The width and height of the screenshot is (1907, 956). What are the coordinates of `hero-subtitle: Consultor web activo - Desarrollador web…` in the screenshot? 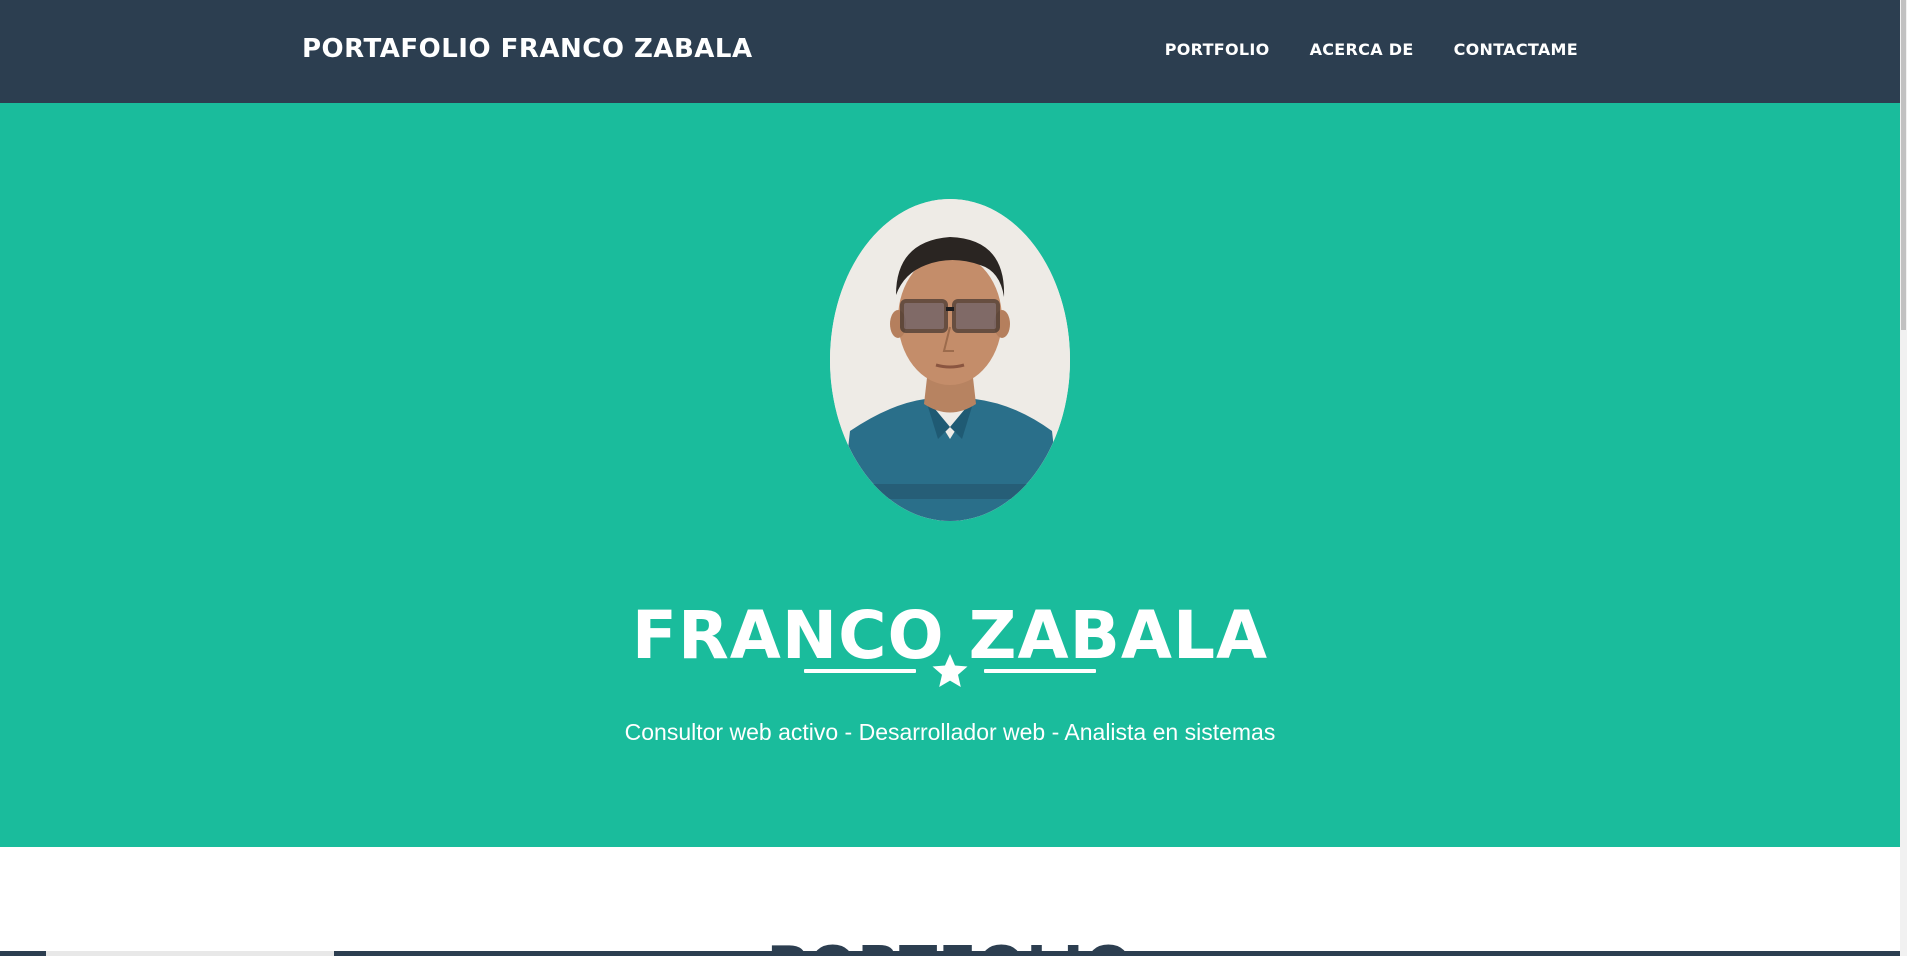 It's located at (950, 732).